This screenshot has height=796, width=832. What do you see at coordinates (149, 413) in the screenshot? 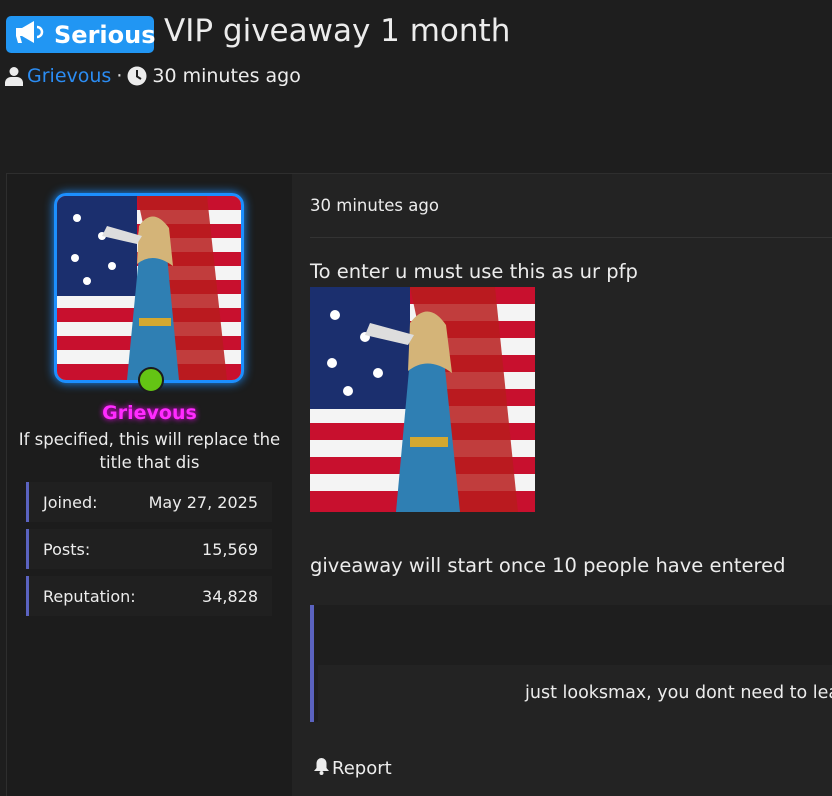
I see `sidebar-username: Grievous` at bounding box center [149, 413].